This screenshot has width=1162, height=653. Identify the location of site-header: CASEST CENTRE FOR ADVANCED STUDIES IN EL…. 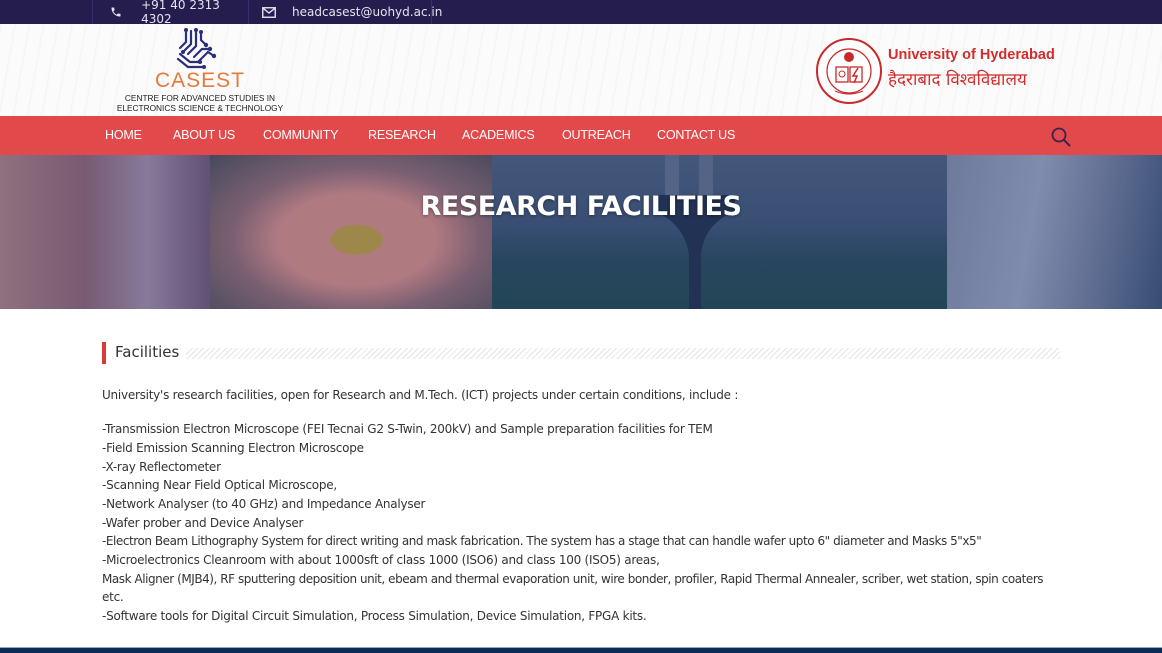
(581, 70).